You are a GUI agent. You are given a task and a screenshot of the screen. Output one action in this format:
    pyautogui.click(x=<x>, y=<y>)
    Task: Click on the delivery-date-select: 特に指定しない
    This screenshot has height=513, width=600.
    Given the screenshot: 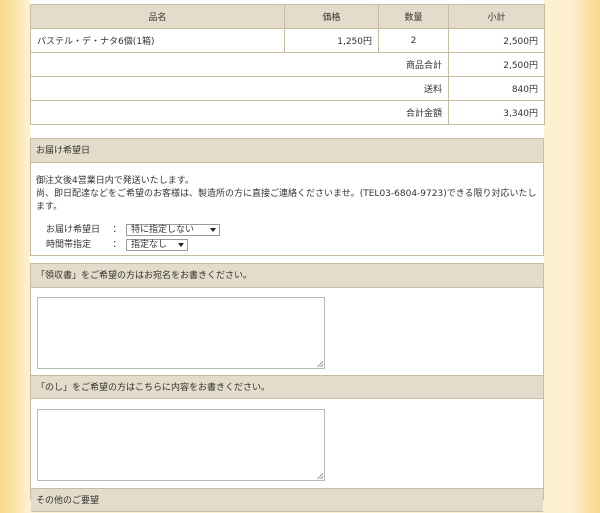 What is the action you would take?
    pyautogui.click(x=173, y=230)
    